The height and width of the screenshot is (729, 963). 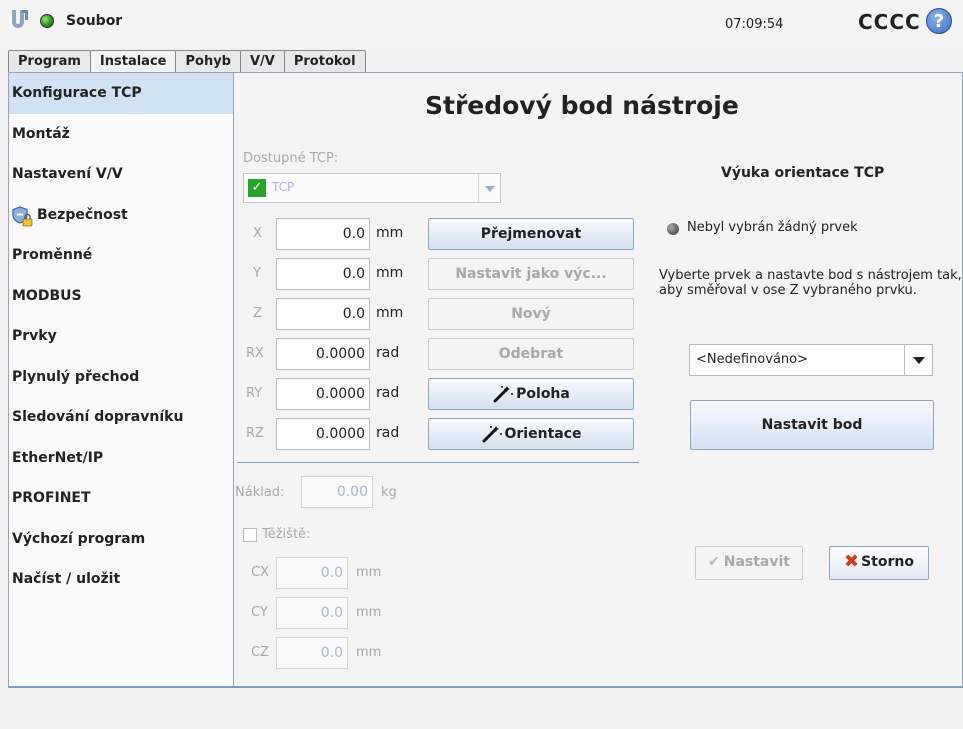 I want to click on coord-axis-label: X, so click(x=257, y=233).